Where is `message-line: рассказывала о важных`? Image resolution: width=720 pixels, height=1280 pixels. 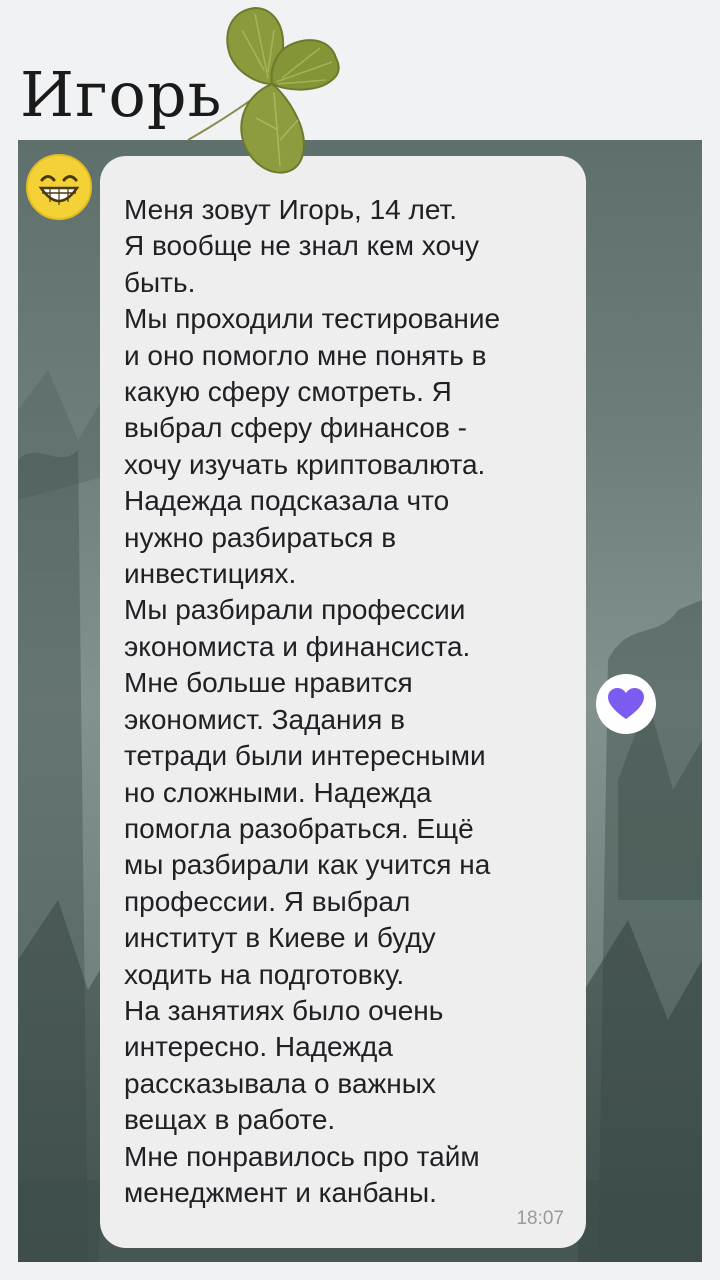 message-line: рассказывала о важных is located at coordinates (280, 1083).